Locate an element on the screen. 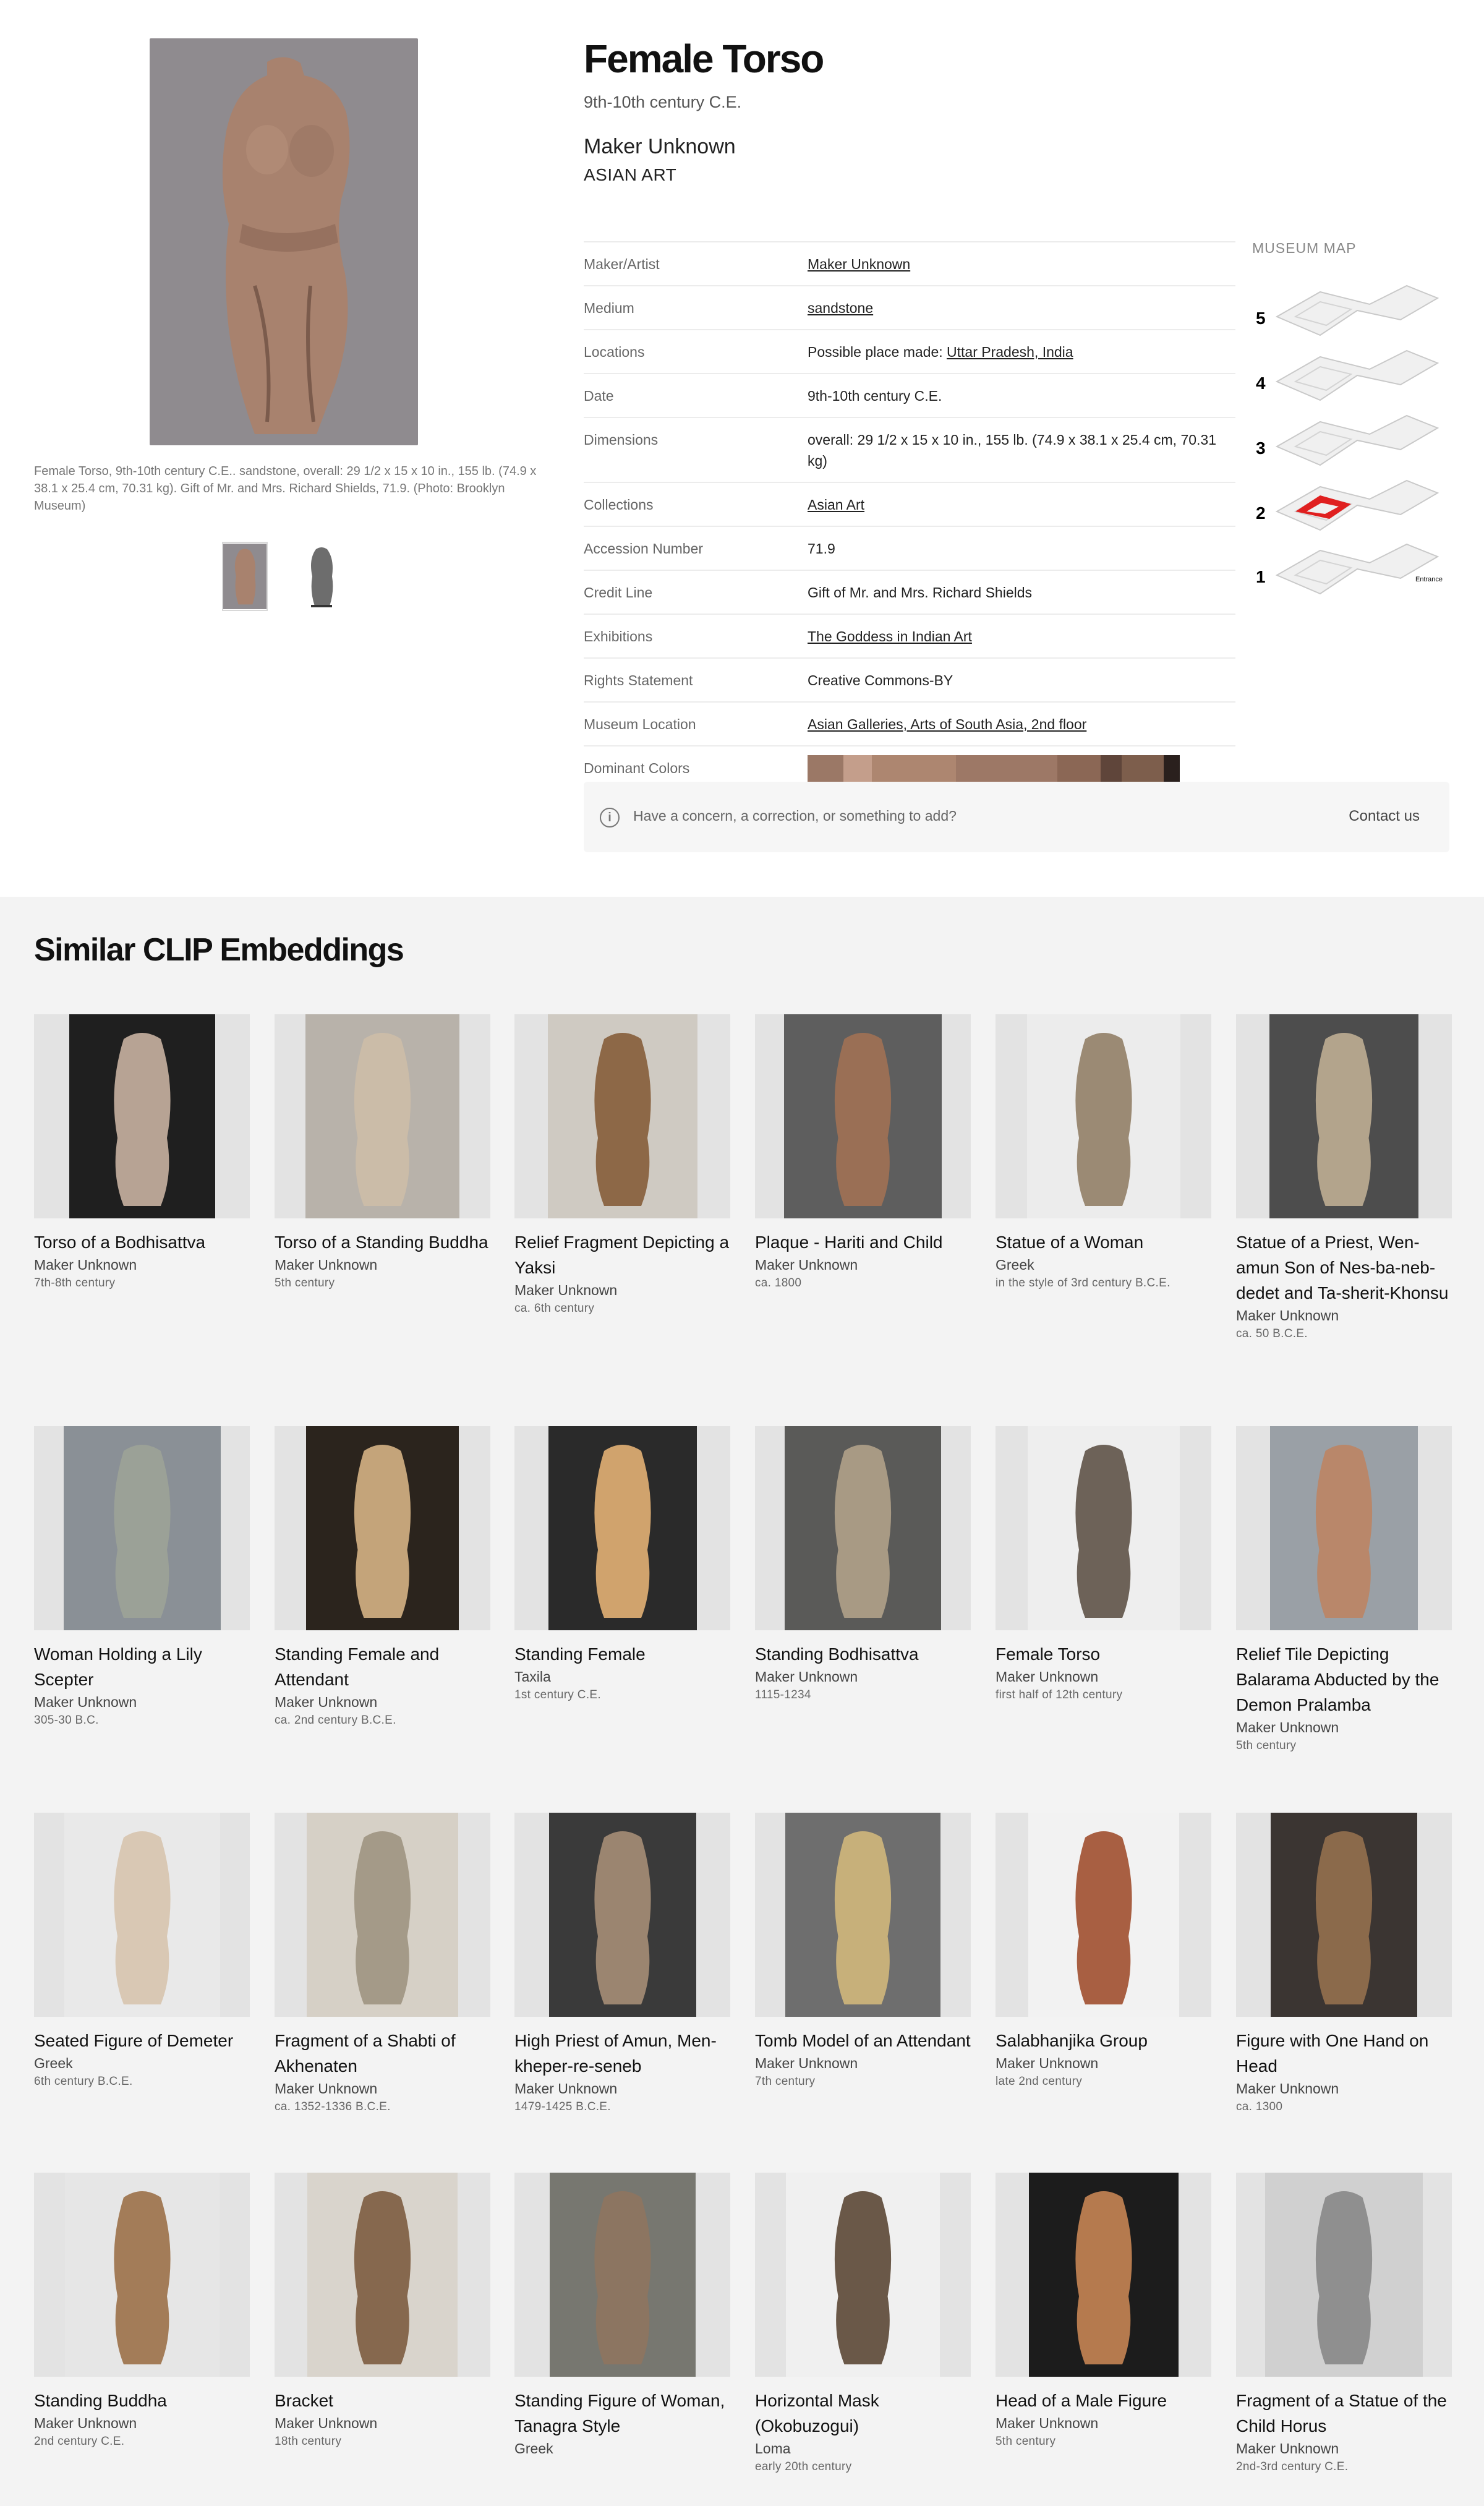 The image size is (1484, 2506). similar-artwork-card: Bracket Maker Unknown 18th century is located at coordinates (382, 2311).